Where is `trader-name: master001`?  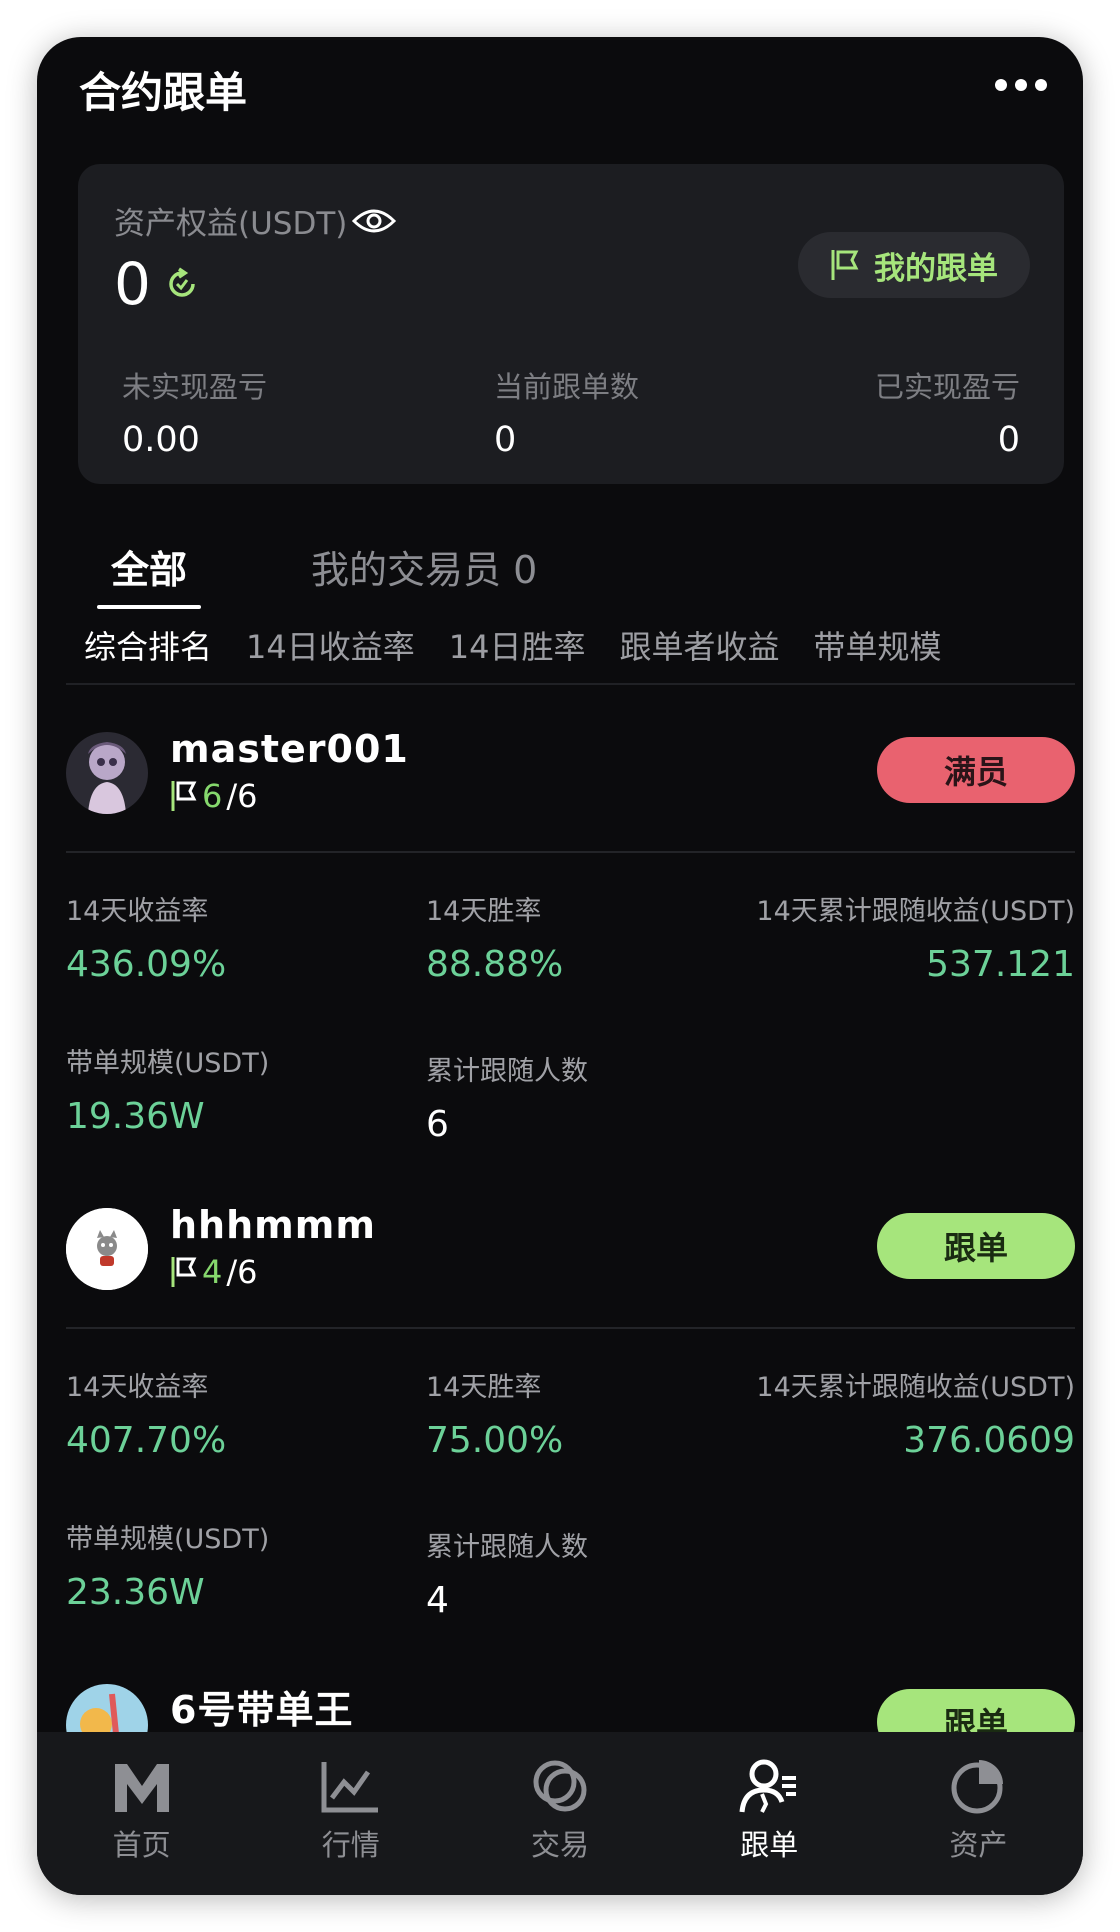
trader-name: master001 is located at coordinates (289, 749).